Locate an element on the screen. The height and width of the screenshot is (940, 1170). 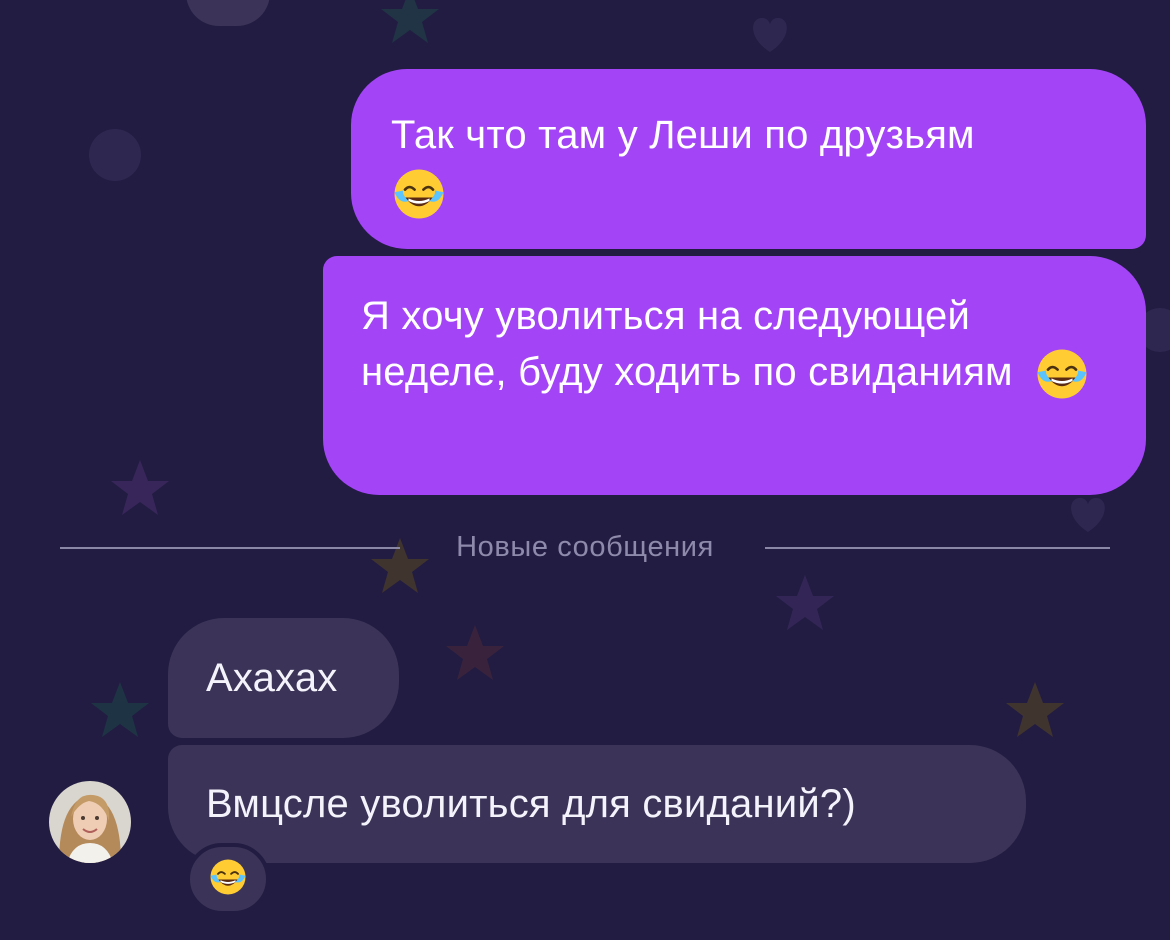
outgoing-message: Так что там у Леши по друзьям is located at coordinates (748, 159).